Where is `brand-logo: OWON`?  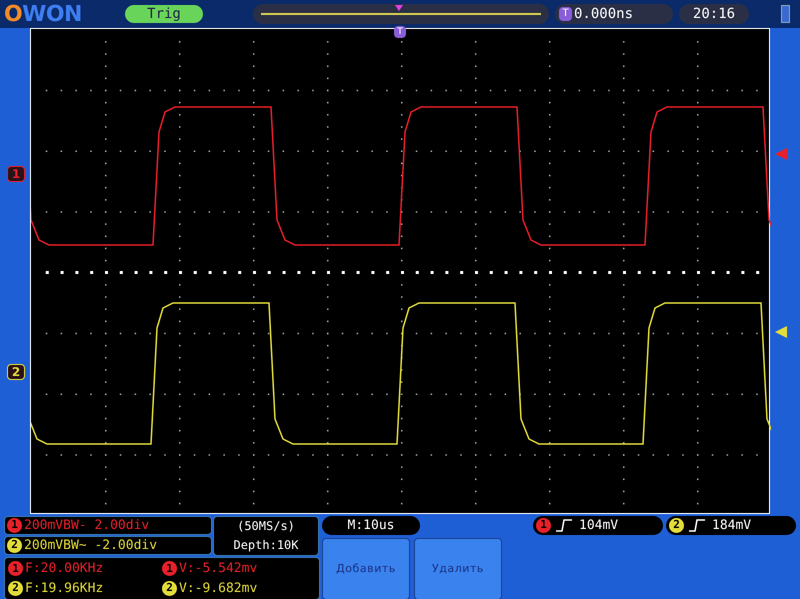 brand-logo: OWON is located at coordinates (43, 14).